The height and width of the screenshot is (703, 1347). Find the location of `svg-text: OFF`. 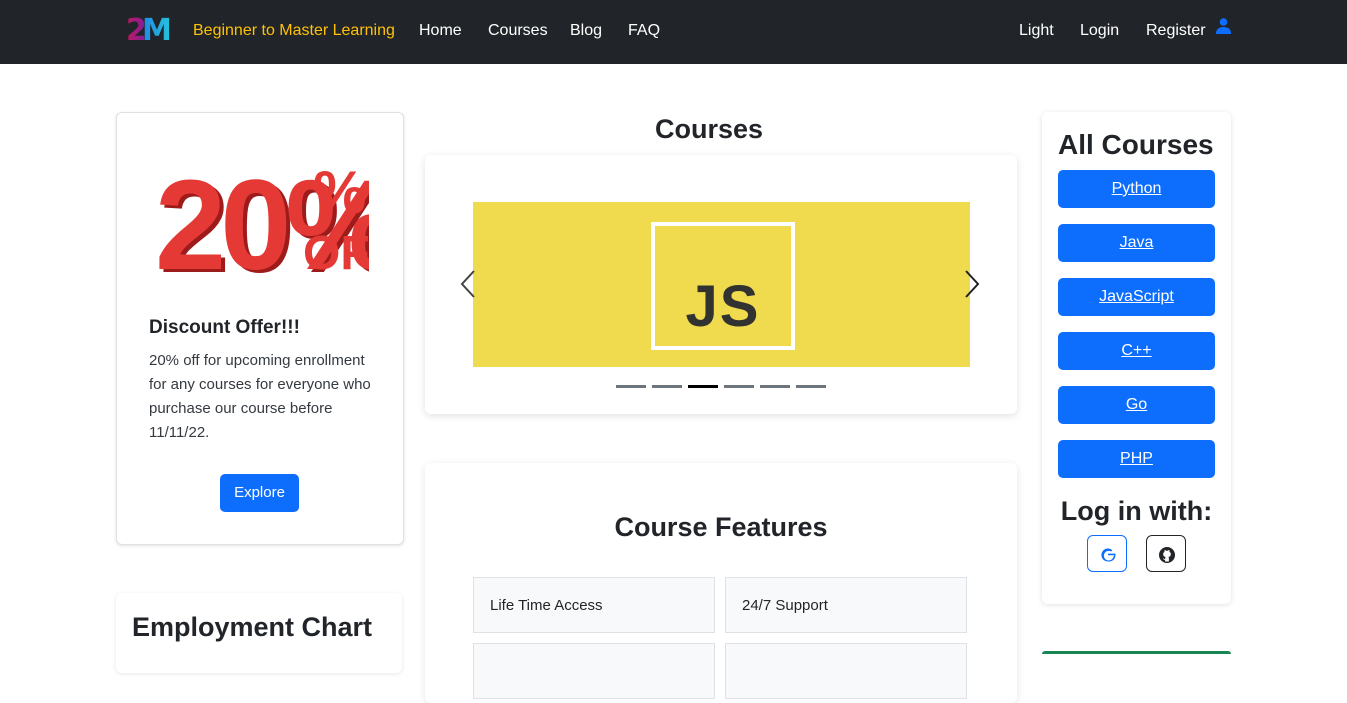

svg-text: OFF is located at coordinates (336, 251).